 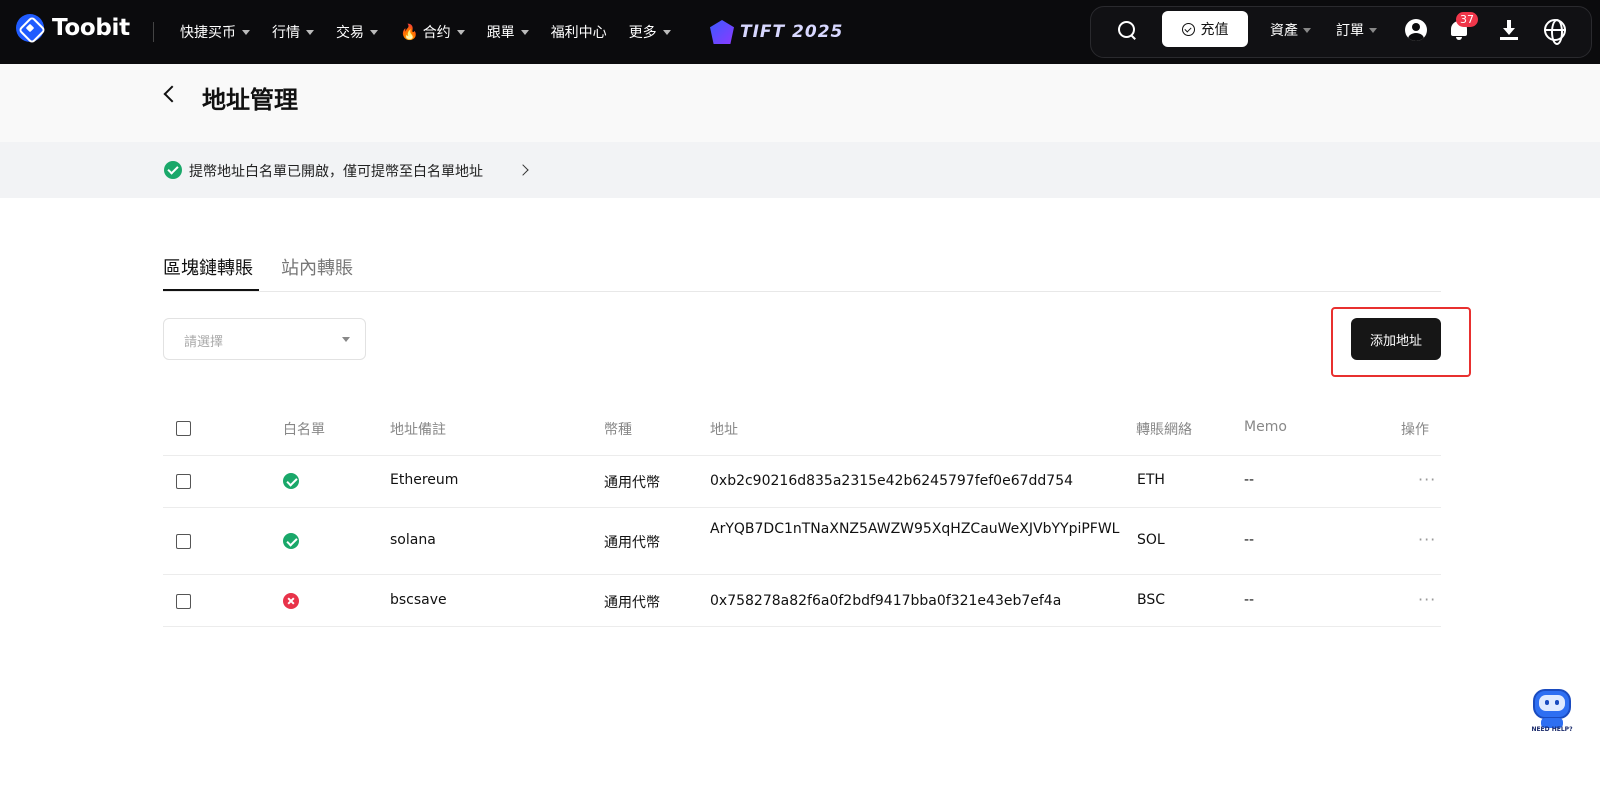 I want to click on nav-item-markets: 行情, so click(x=293, y=32).